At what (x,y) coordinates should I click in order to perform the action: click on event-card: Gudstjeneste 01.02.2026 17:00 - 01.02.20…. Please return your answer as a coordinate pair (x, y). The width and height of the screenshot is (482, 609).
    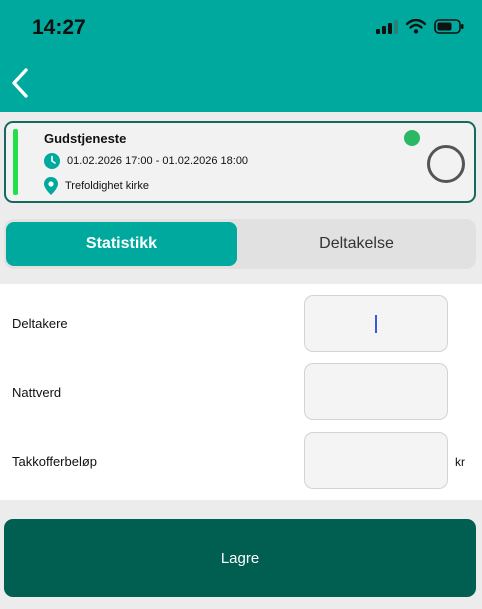
    Looking at the image, I should click on (240, 162).